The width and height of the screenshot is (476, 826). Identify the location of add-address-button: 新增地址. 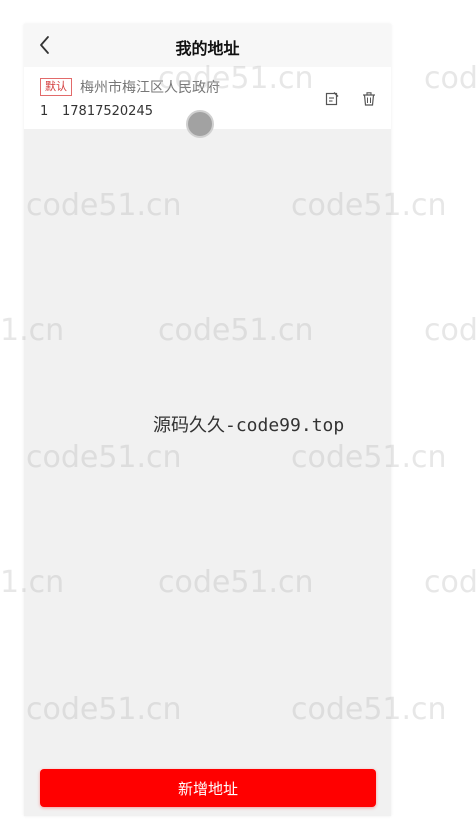
(208, 788).